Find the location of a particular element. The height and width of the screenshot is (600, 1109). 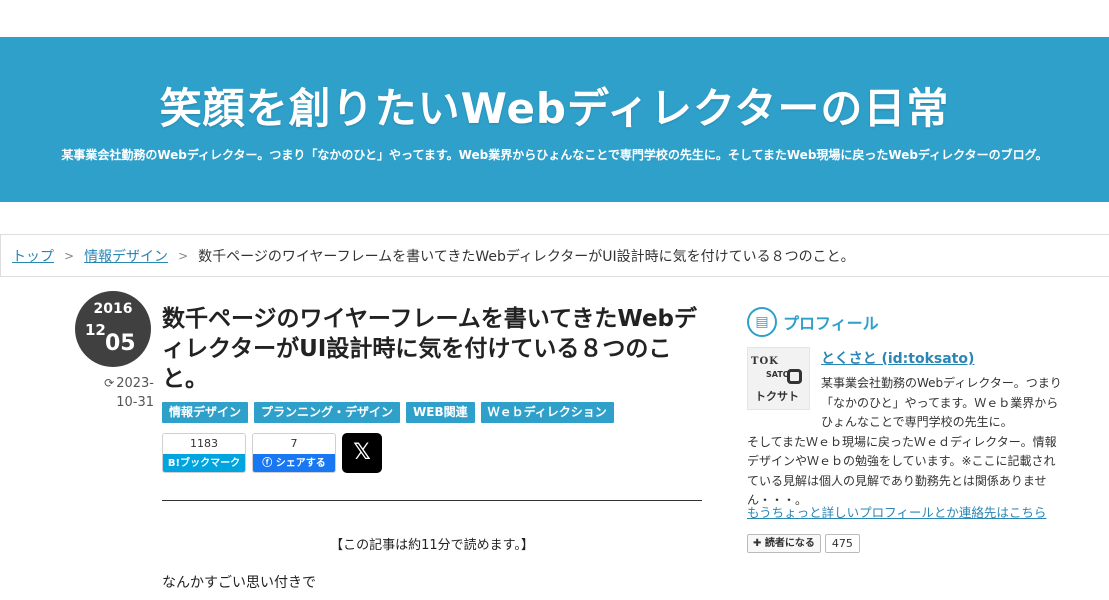

hatena-bookmark-count: 1183 is located at coordinates (204, 443).